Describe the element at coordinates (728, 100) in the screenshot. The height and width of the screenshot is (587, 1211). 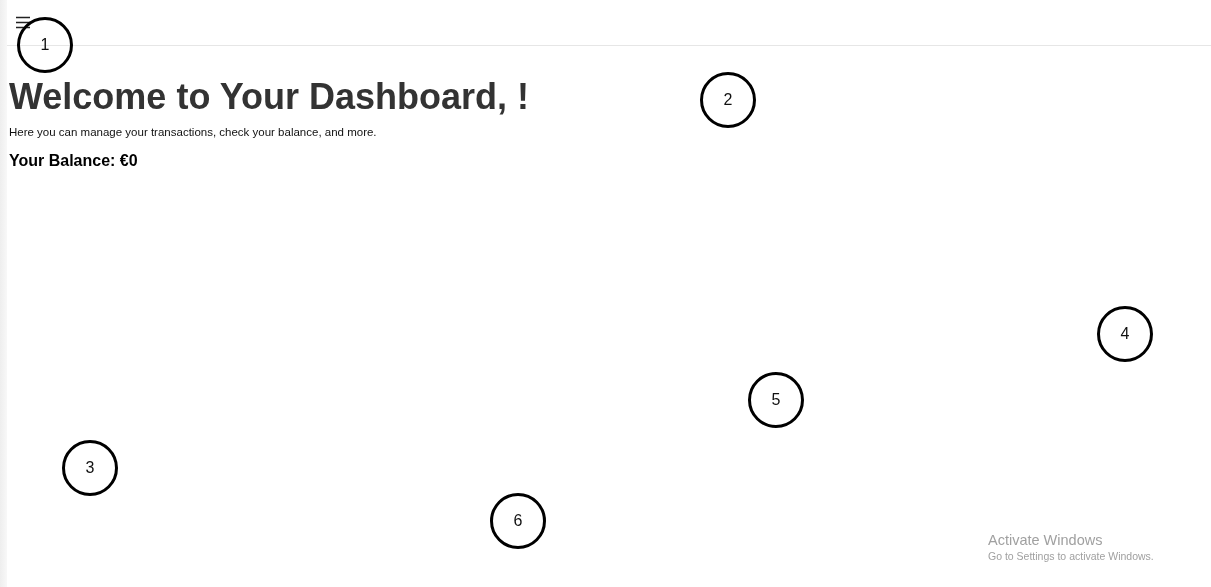
I see `numbered-callout: 2` at that location.